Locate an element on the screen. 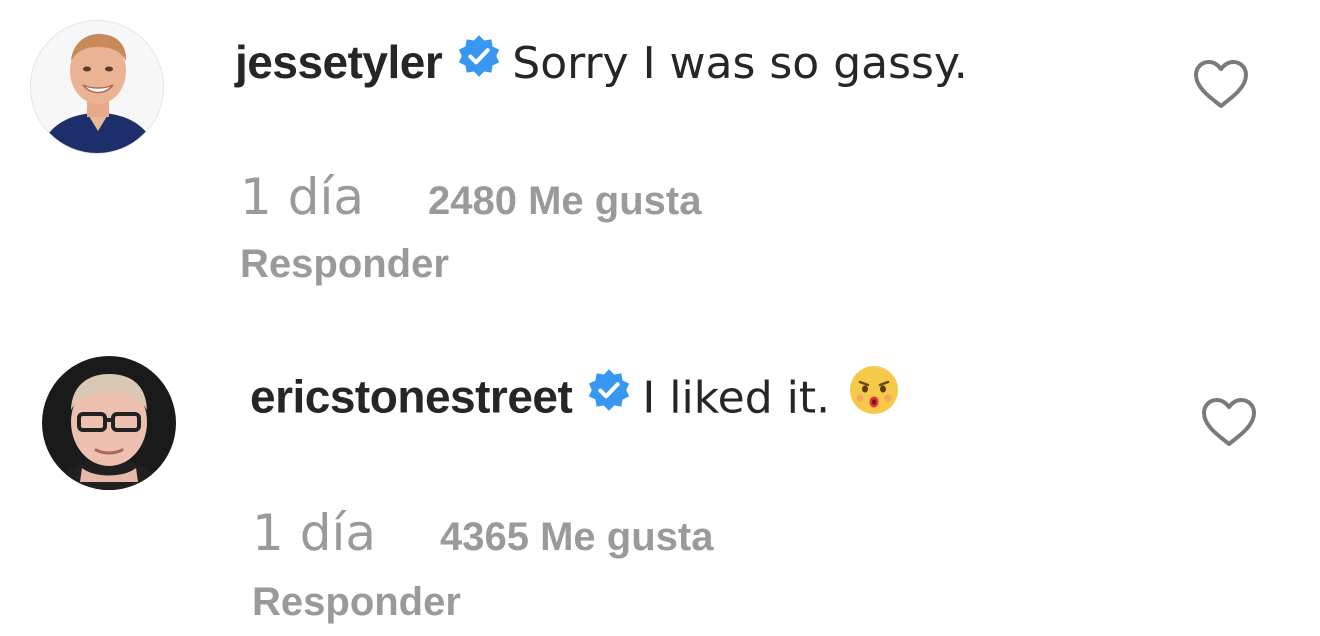 This screenshot has height=636, width=1320. like-count-button: 2480 Me gusta is located at coordinates (564, 201).